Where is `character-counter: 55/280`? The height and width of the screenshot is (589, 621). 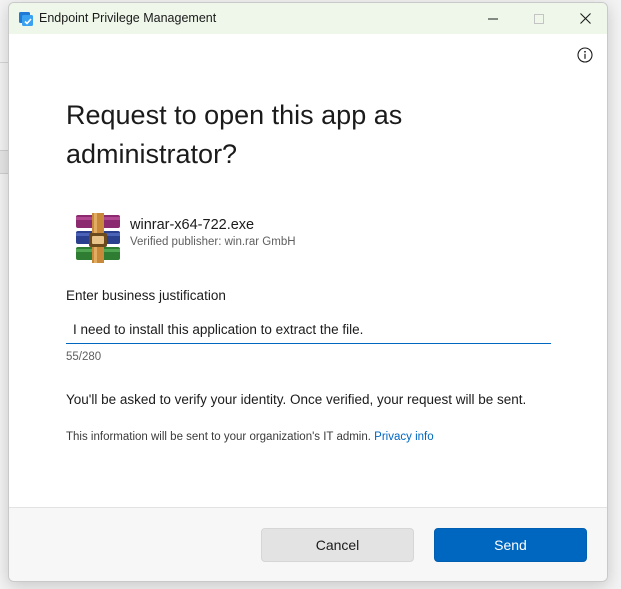 character-counter: 55/280 is located at coordinates (84, 357).